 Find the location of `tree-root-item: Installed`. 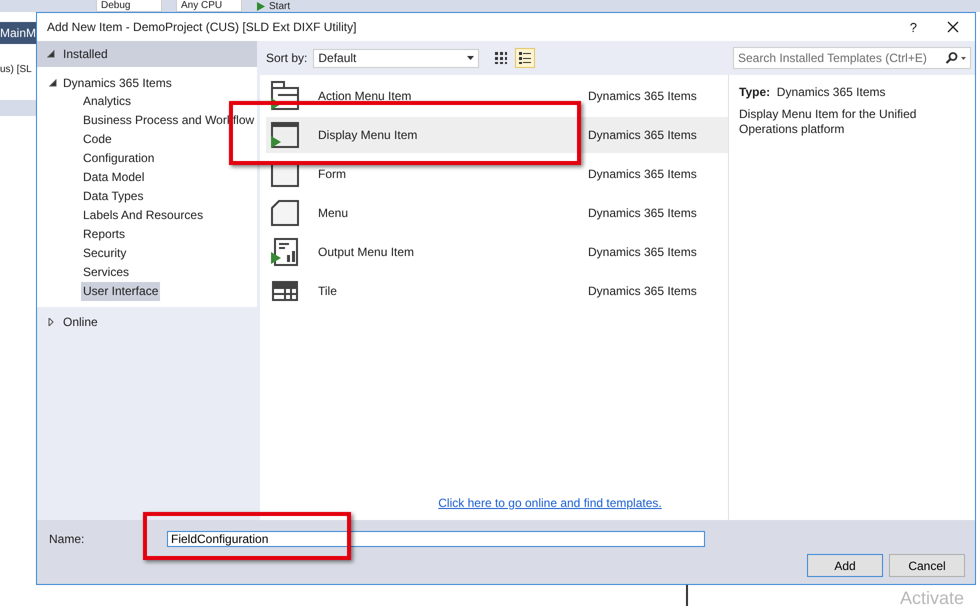

tree-root-item: Installed is located at coordinates (147, 54).